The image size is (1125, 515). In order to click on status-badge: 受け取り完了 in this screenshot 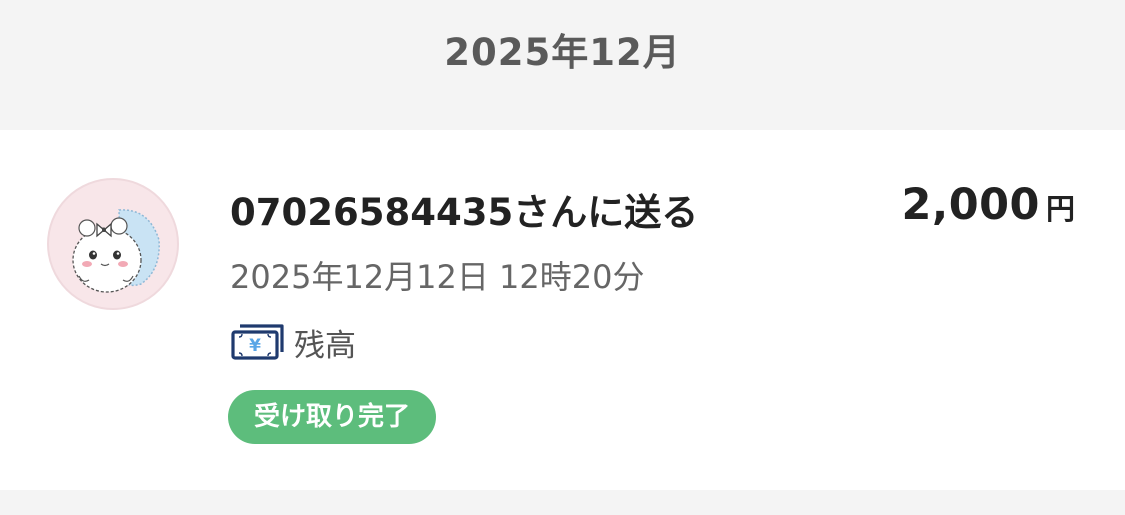, I will do `click(332, 417)`.